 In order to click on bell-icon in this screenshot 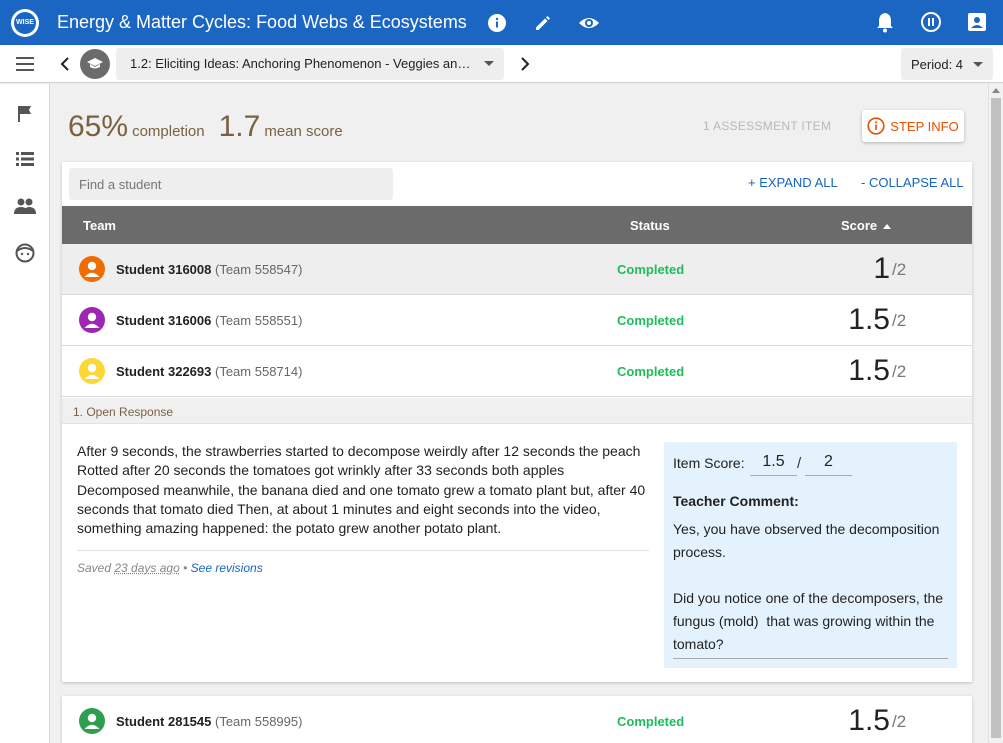, I will do `click(885, 22)`.